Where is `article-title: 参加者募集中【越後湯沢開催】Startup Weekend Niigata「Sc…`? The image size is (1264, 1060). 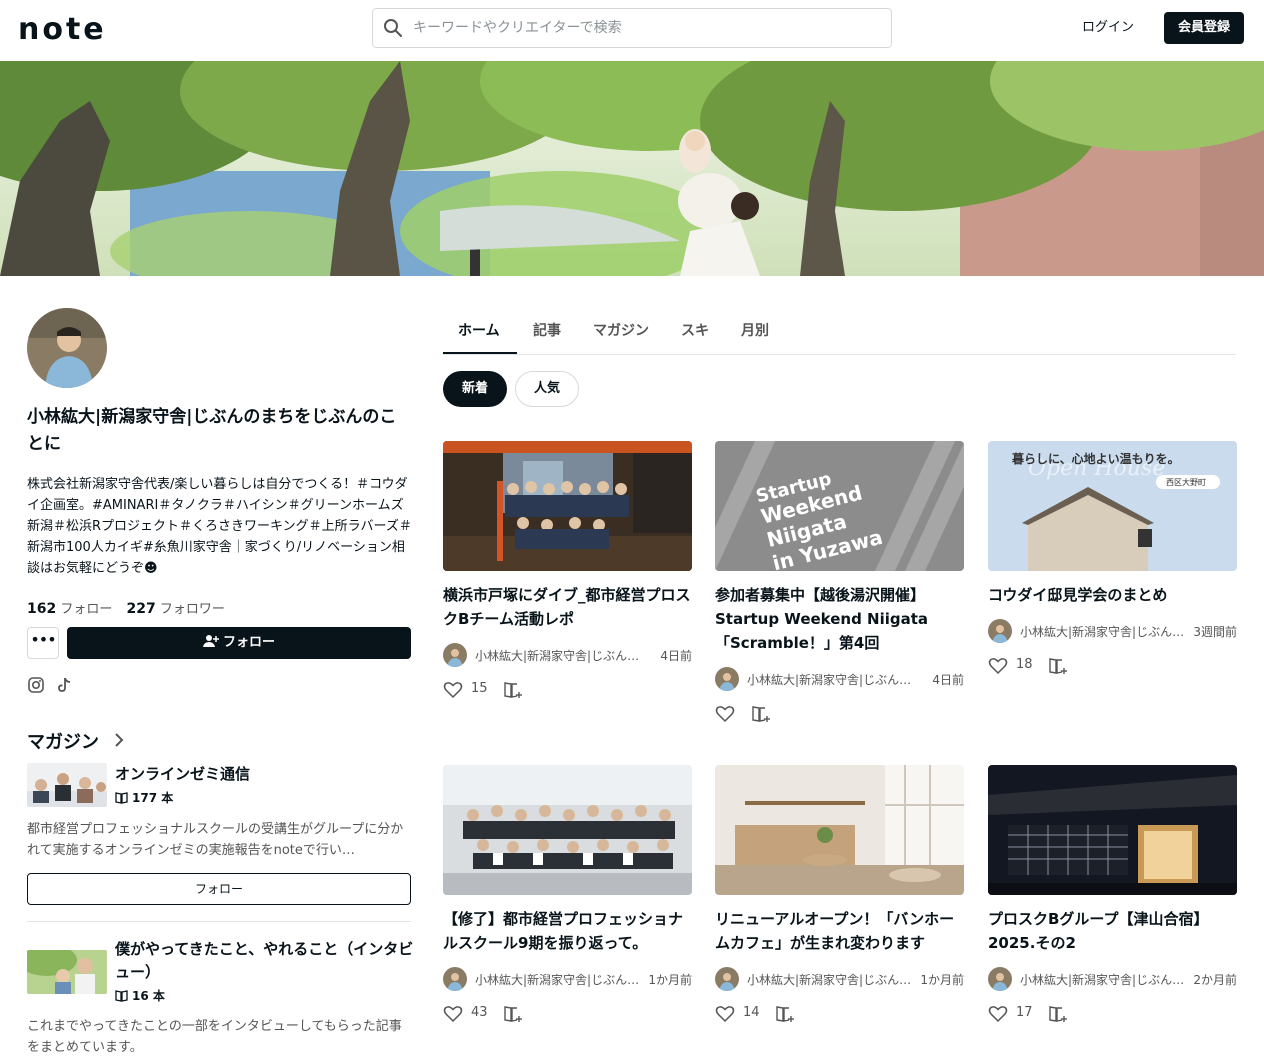 article-title: 参加者募集中【越後湯沢開催】Startup Weekend Niigata「Sc… is located at coordinates (839, 619).